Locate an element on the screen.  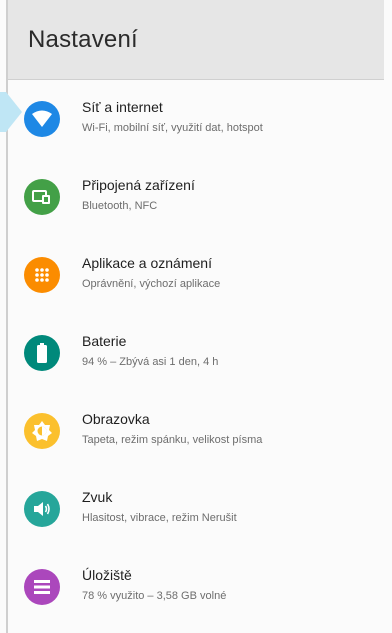
settings-item-subtitle: Tapeta, režim spánku, velikost písma is located at coordinates (172, 440).